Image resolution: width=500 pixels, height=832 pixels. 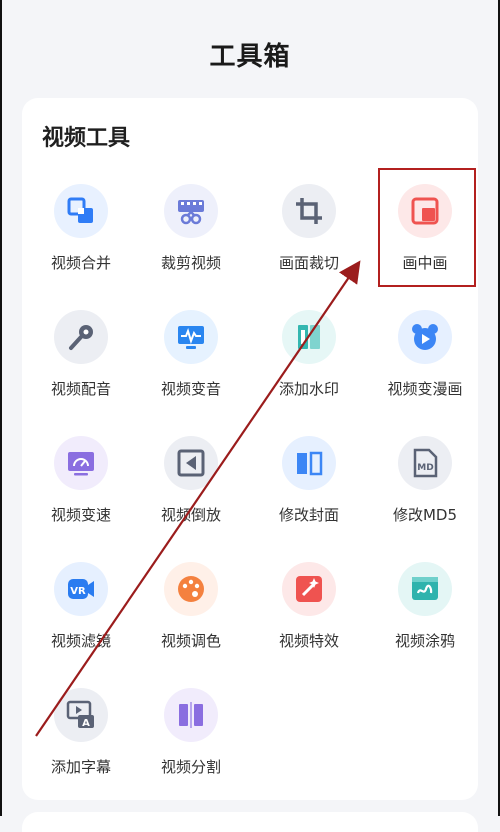 I want to click on tool-label: 添加水印, so click(x=308, y=389).